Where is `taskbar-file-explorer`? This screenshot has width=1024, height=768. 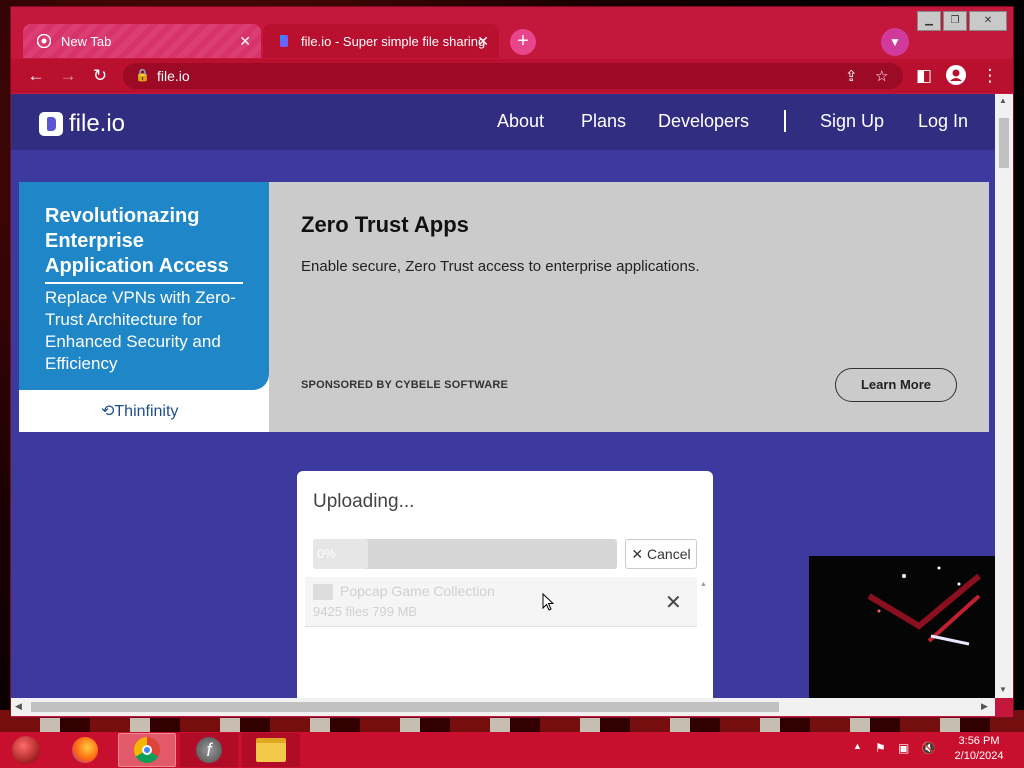 taskbar-file-explorer is located at coordinates (271, 750).